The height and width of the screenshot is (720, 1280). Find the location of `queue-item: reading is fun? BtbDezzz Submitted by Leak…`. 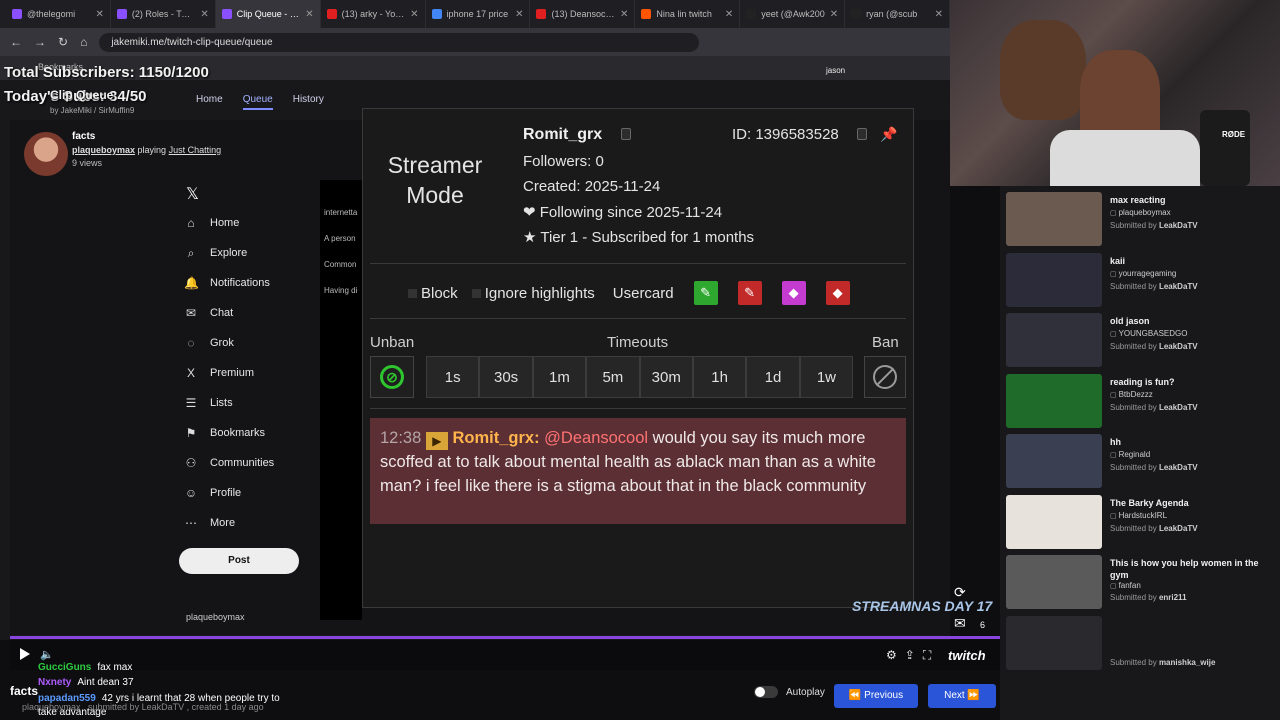

queue-item: reading is fun? BtbDezzz Submitted by Leak… is located at coordinates (1140, 401).